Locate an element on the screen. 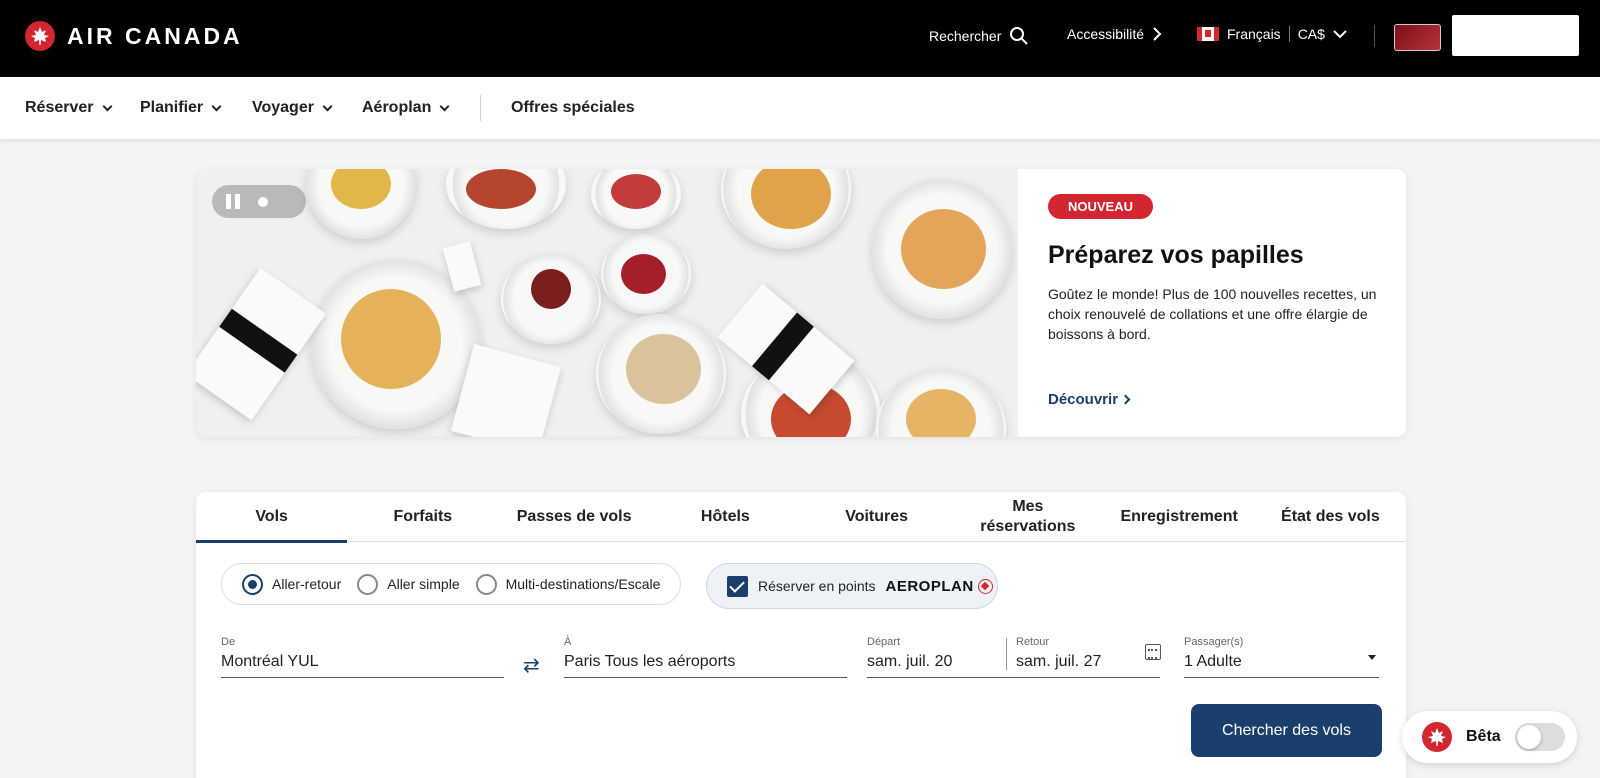  tab-voitures: Voitures is located at coordinates (876, 517).